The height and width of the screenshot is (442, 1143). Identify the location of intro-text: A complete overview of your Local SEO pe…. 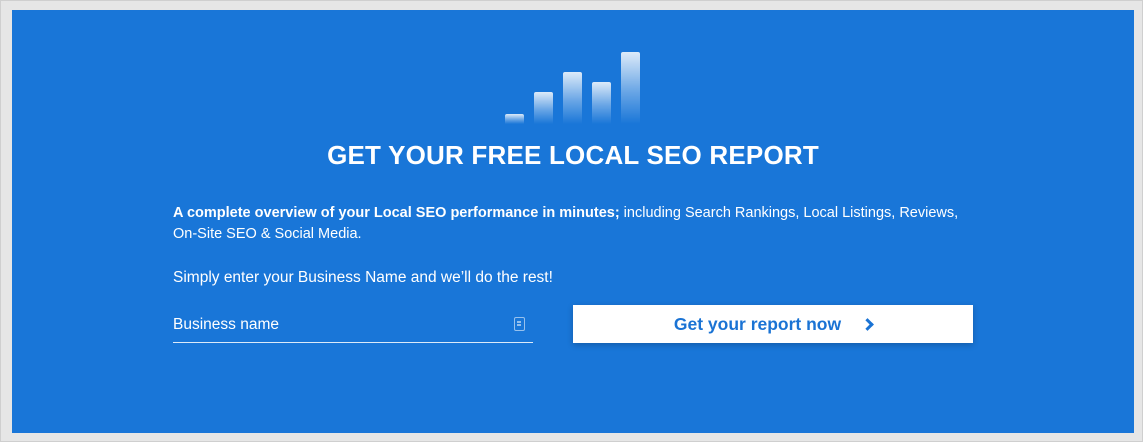
(573, 224).